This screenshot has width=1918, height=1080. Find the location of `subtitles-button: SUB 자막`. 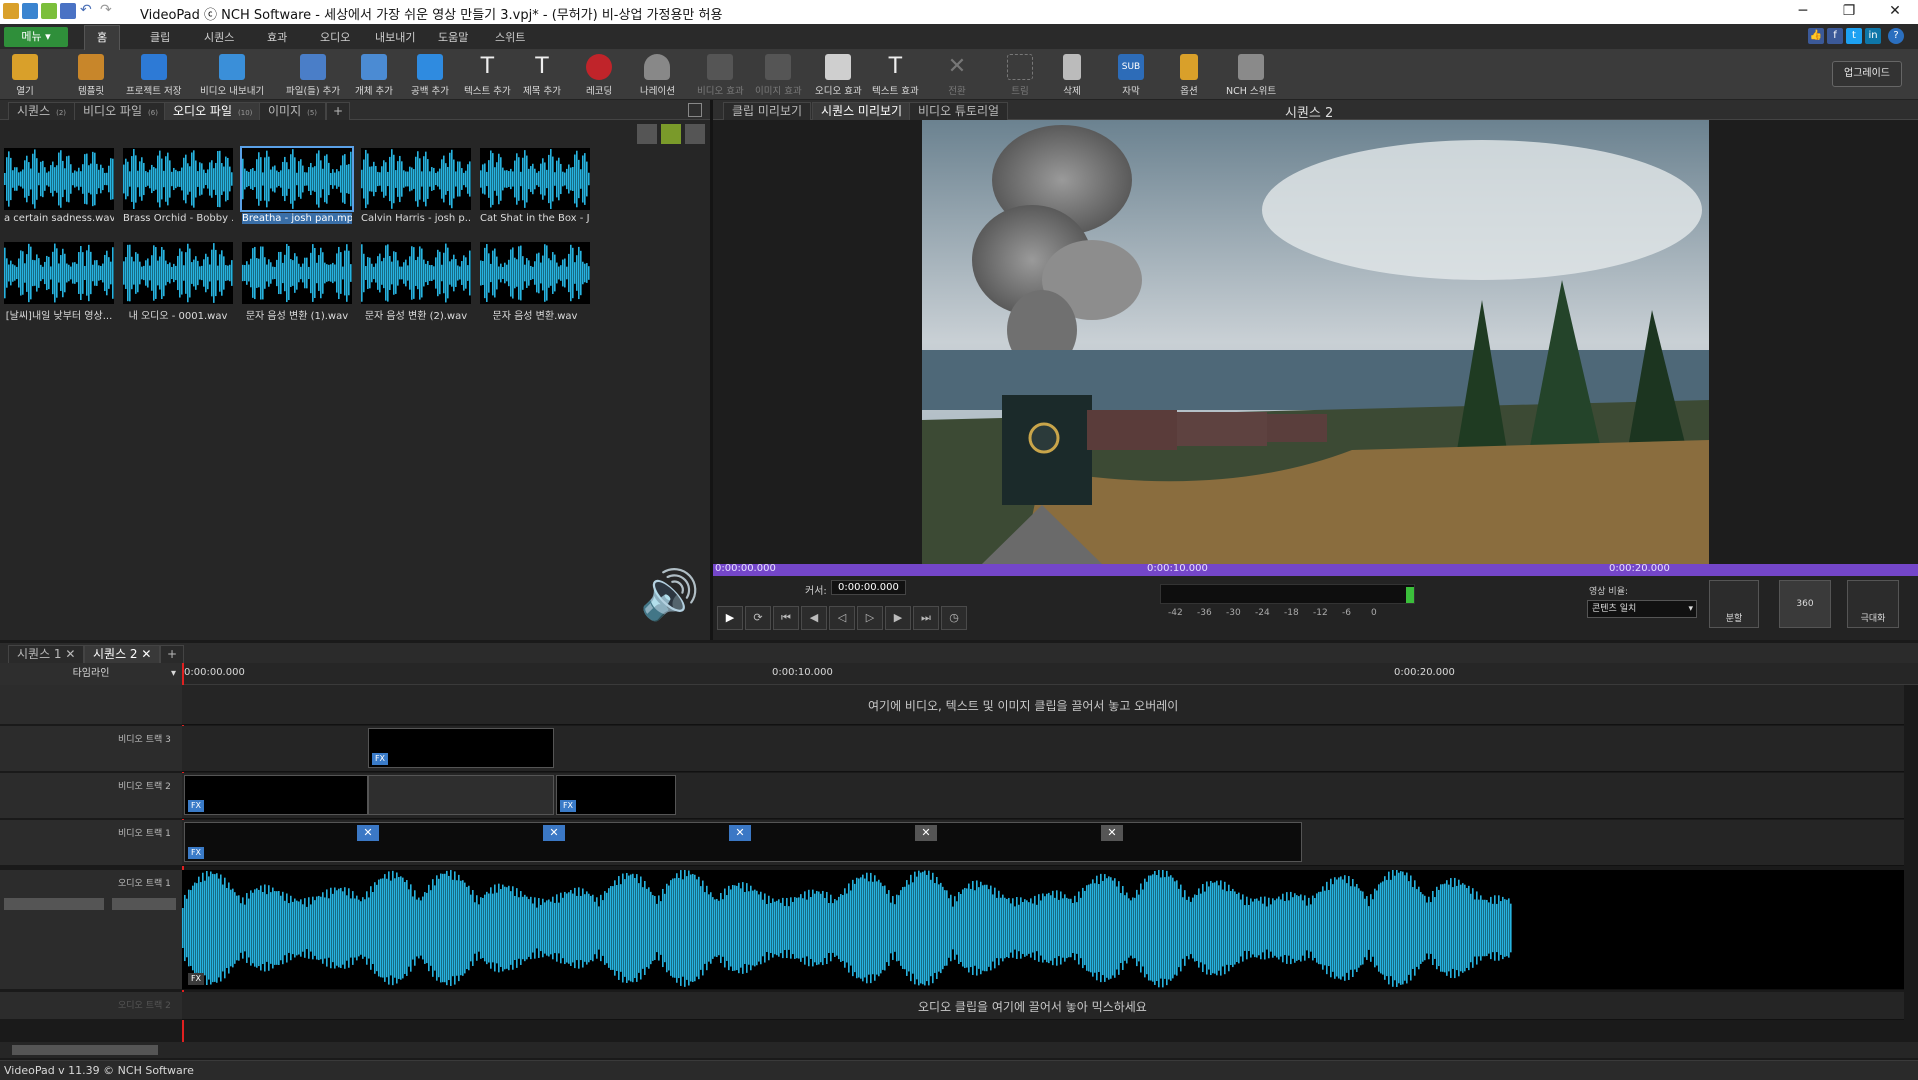

subtitles-button: SUB 자막 is located at coordinates (1131, 74).